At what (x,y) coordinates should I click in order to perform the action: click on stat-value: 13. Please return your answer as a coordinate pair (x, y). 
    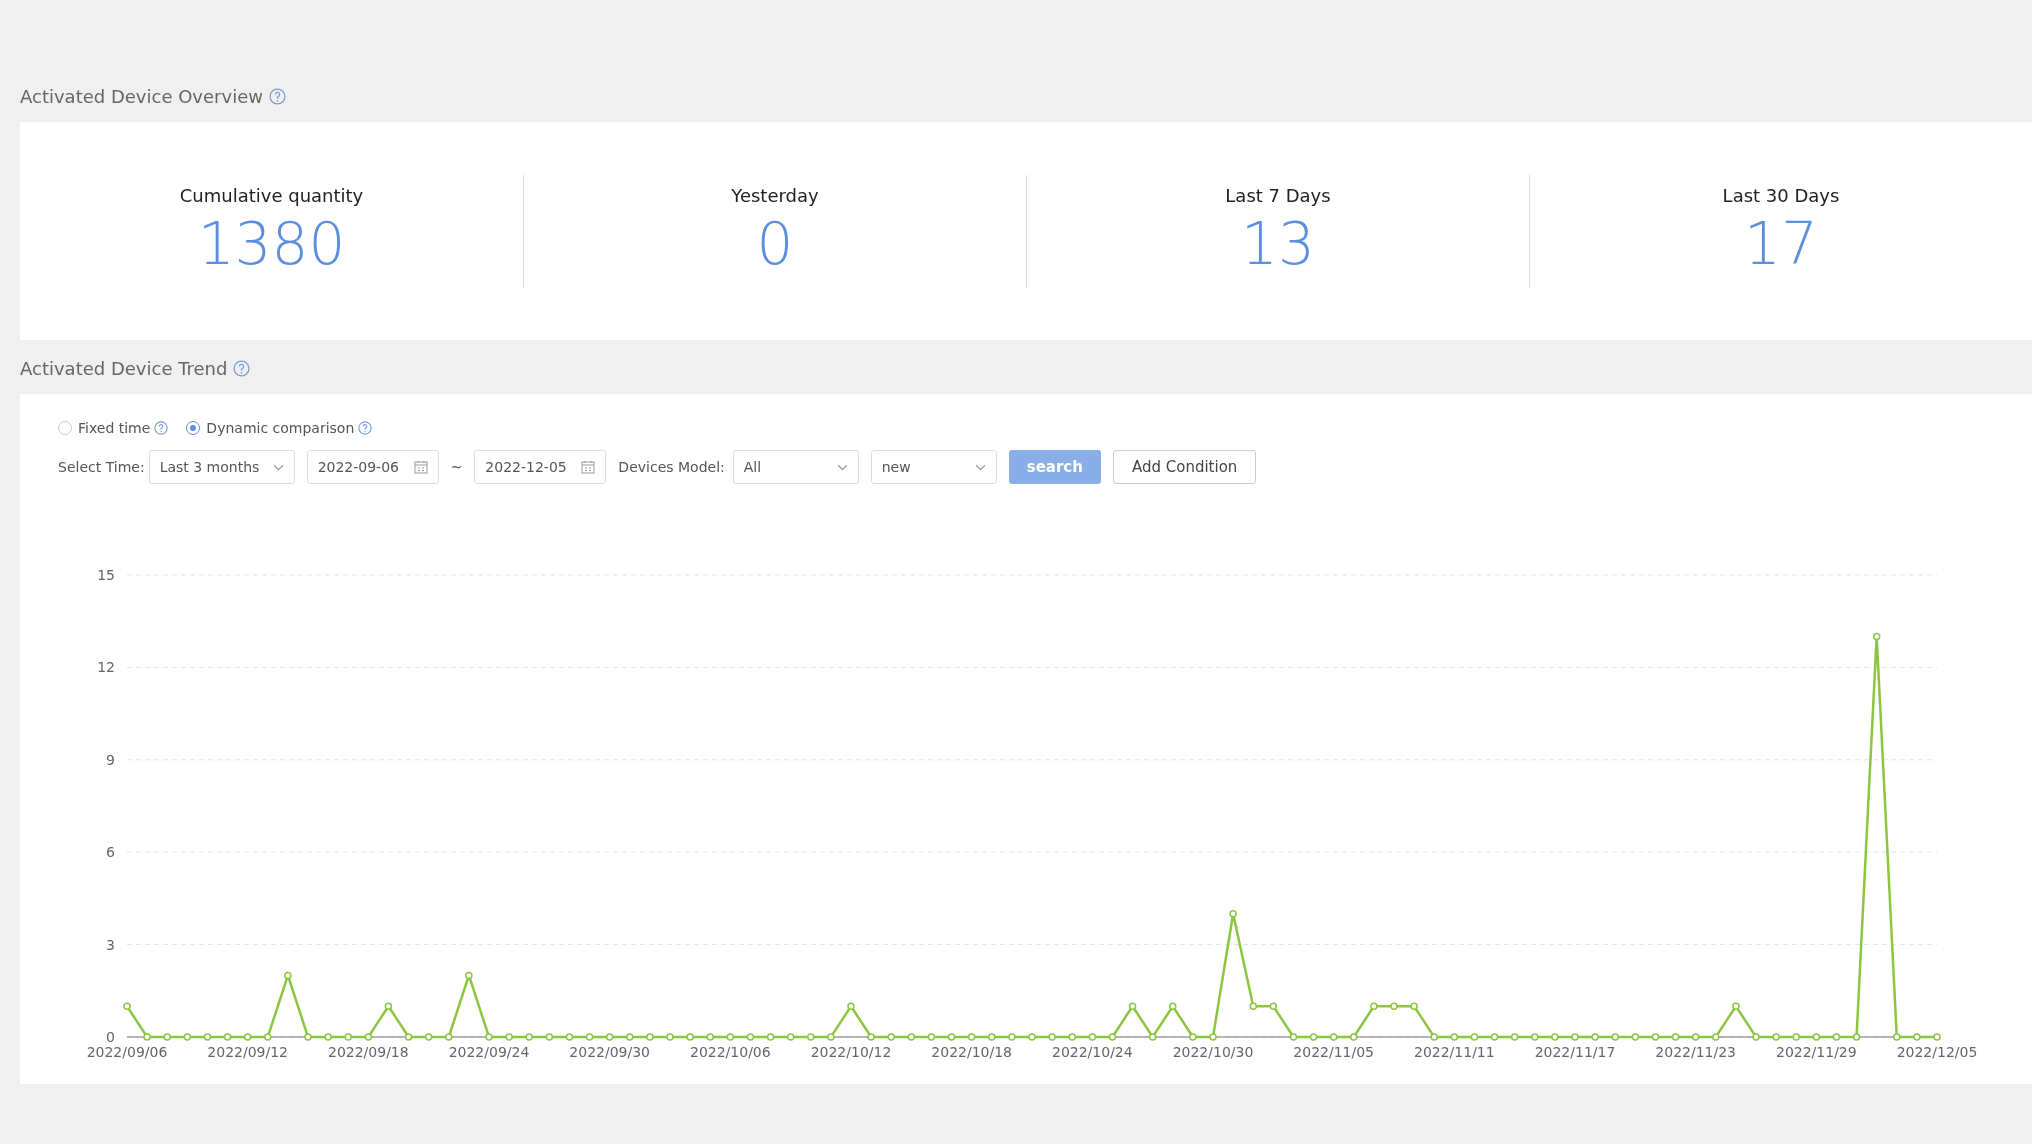
    Looking at the image, I should click on (1278, 243).